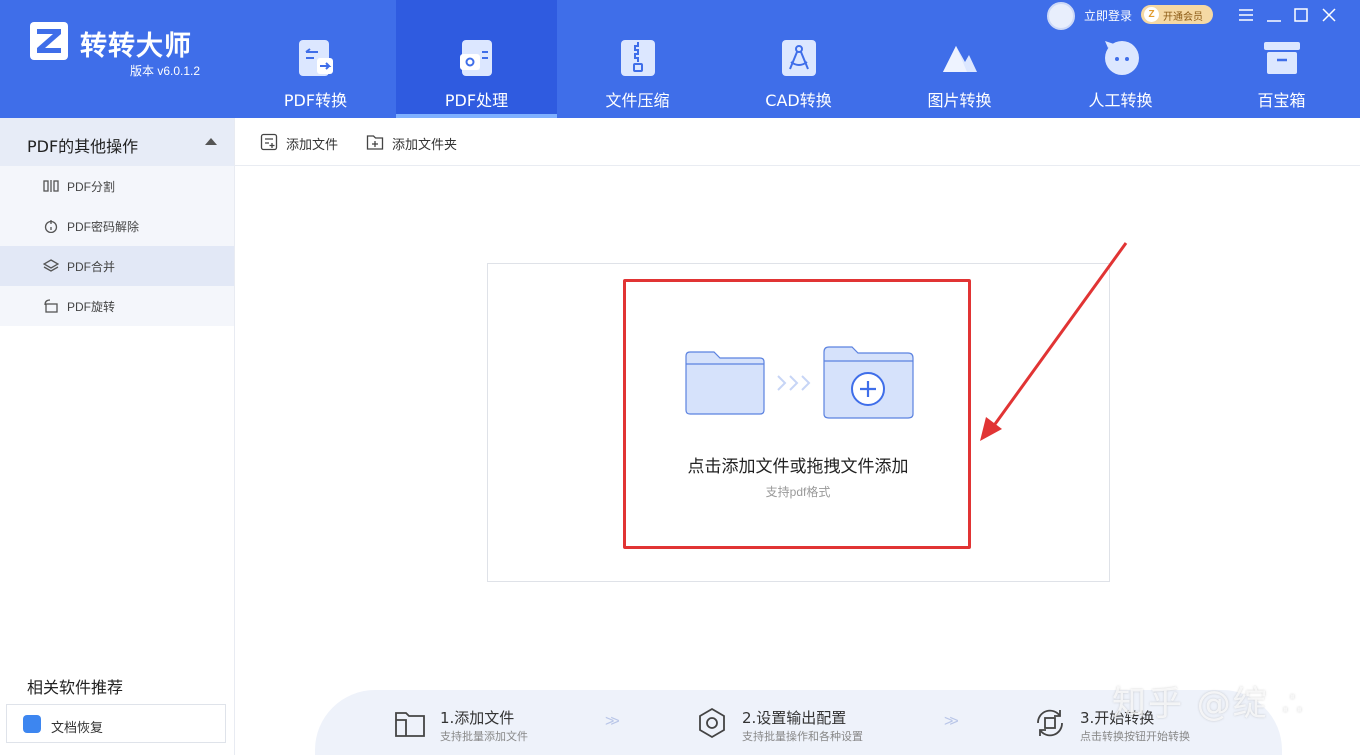  I want to click on login-link: 立即登录, so click(1108, 15).